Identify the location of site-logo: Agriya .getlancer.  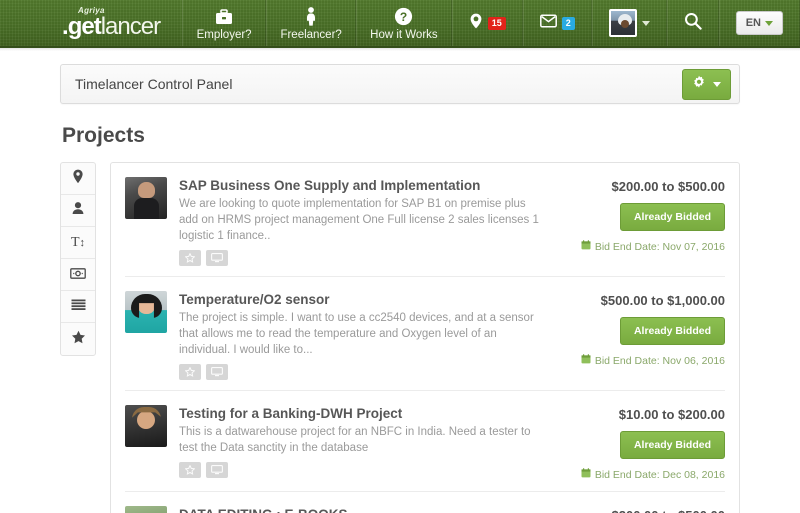
(122, 23).